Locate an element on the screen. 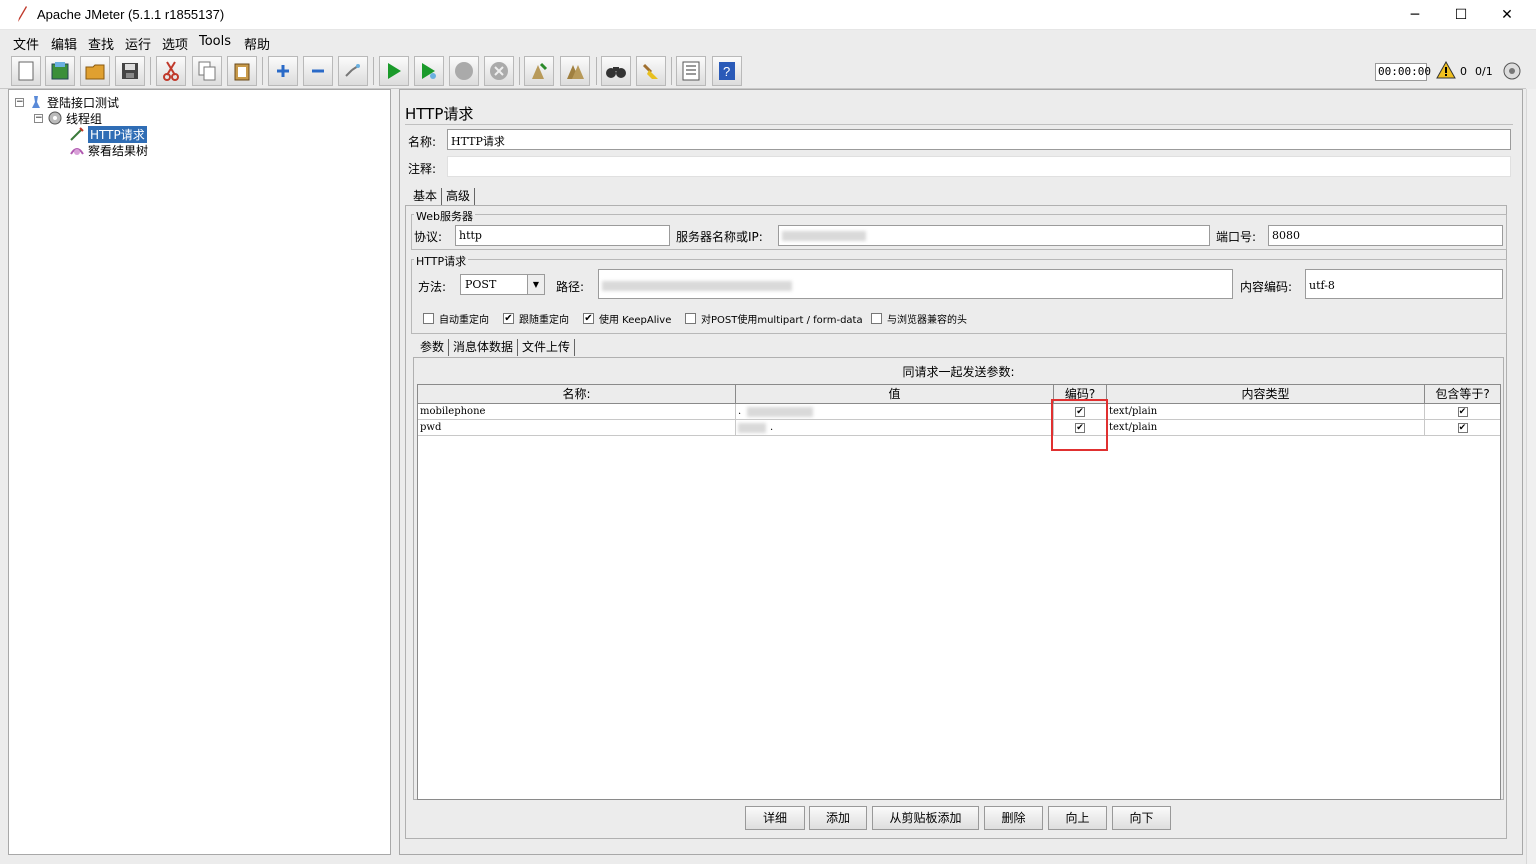 The width and height of the screenshot is (1536, 864). tab-parameters: 参数 is located at coordinates (433, 347).